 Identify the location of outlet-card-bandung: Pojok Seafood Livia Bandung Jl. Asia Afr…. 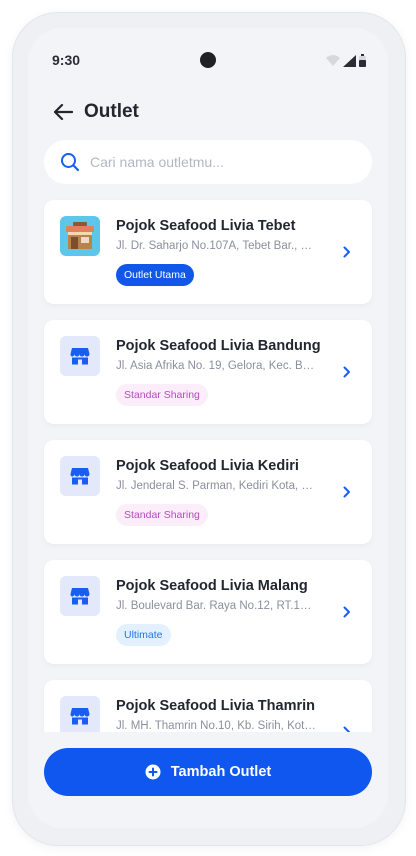
(208, 372).